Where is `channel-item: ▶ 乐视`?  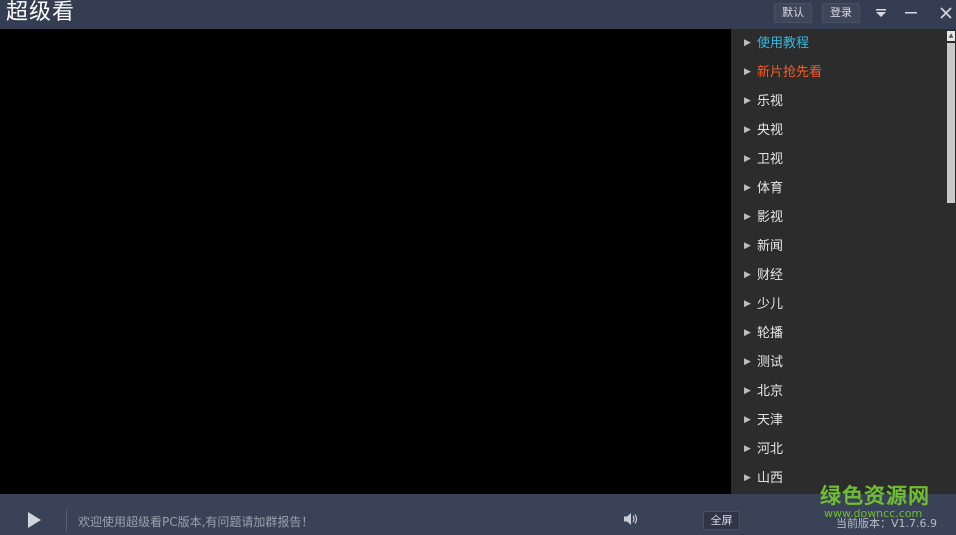 channel-item: ▶ 乐视 is located at coordinates (838, 101).